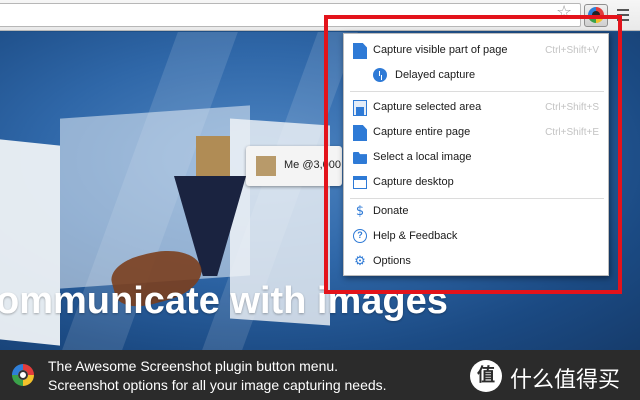  I want to click on awesome-screenshot-logo-icon, so click(23, 375).